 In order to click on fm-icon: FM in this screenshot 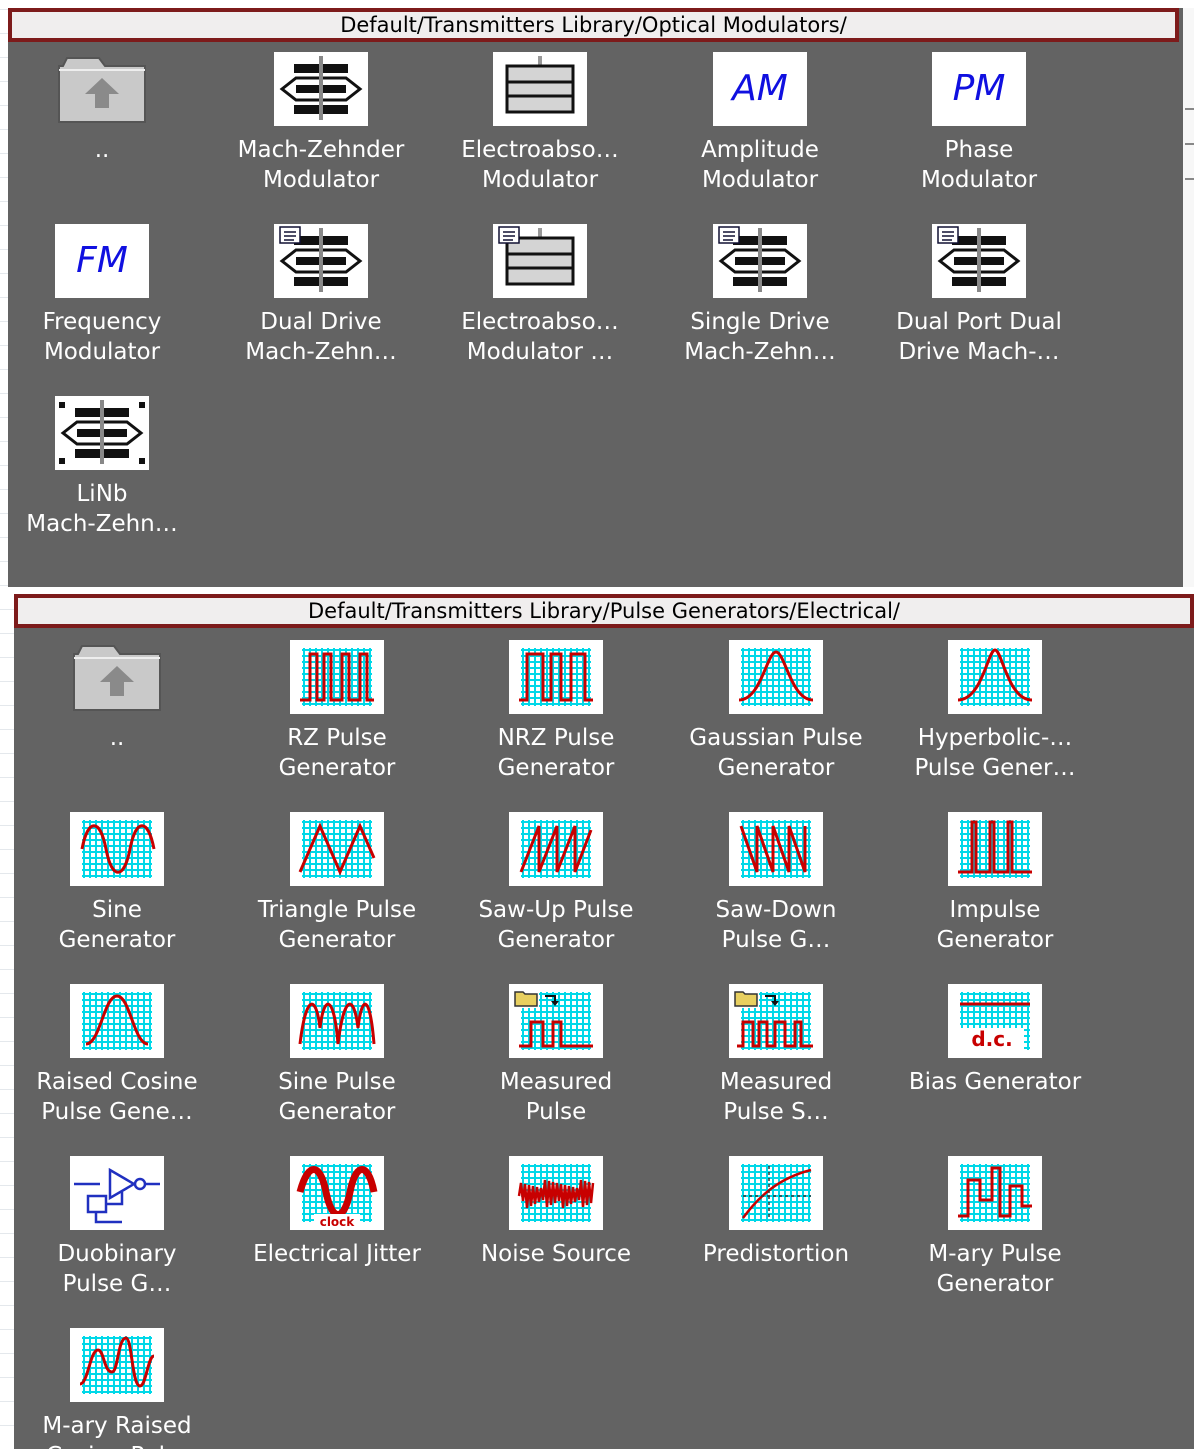, I will do `click(102, 261)`.